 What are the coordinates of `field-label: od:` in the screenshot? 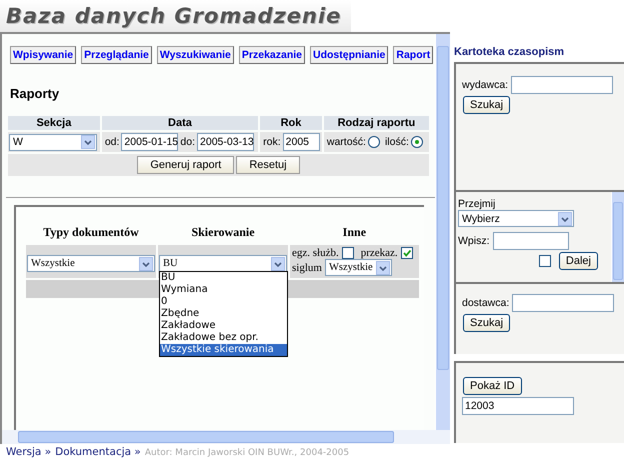 It's located at (112, 142).